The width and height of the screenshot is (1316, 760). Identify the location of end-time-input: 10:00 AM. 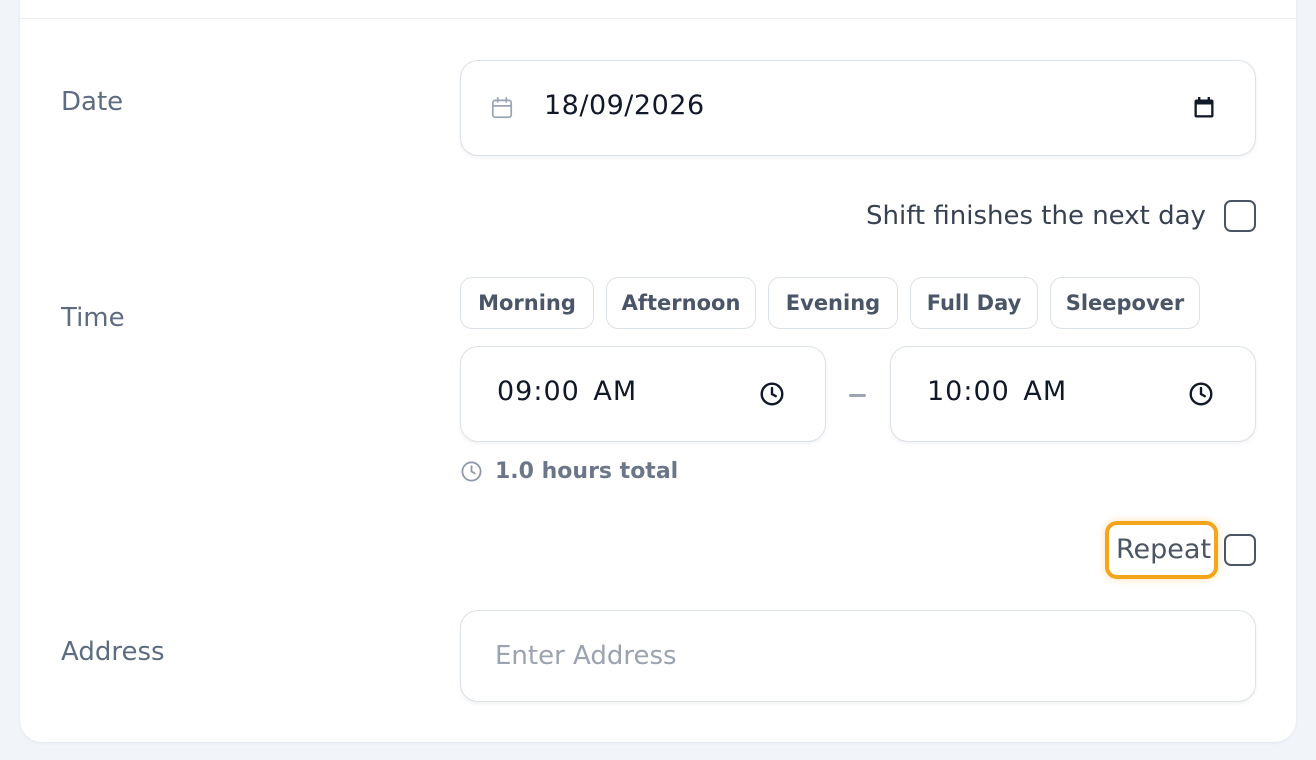
(1073, 394).